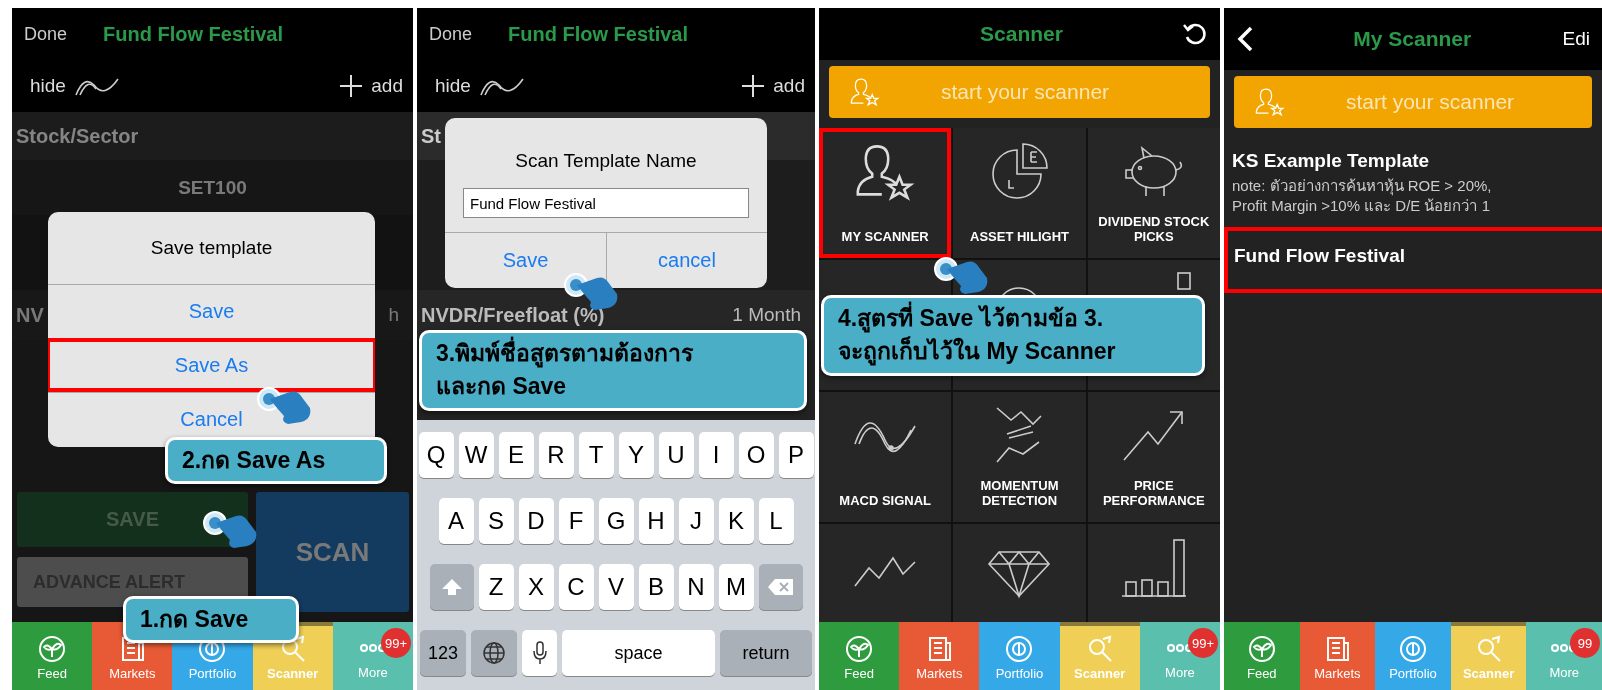 Image resolution: width=1602 pixels, height=690 pixels. I want to click on dialog-title: Save template, so click(211, 248).